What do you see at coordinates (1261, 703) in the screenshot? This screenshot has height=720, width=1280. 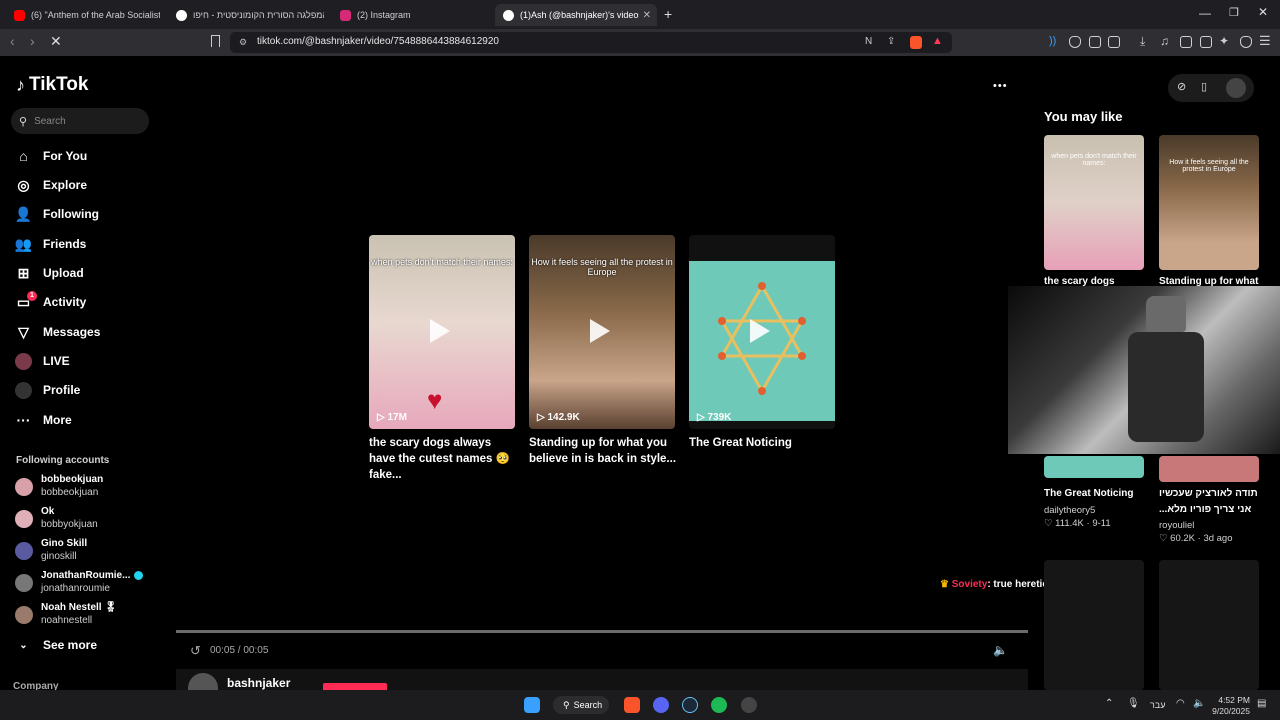 I see `notifications-icon: ▤` at bounding box center [1261, 703].